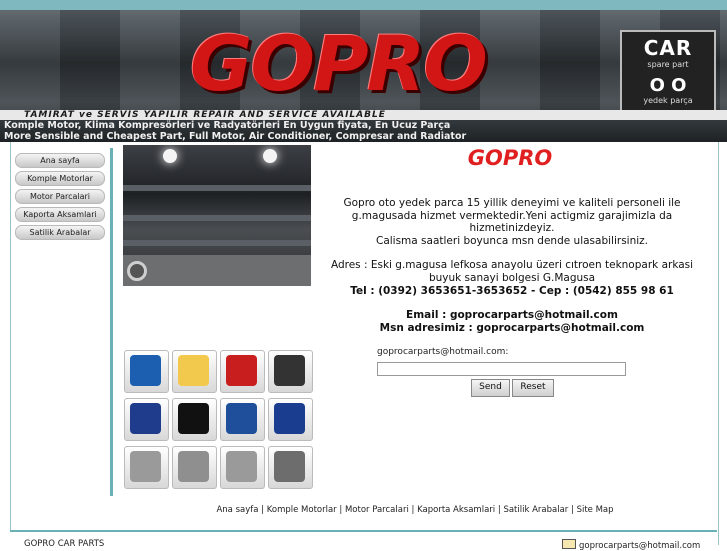  I want to click on nissan-logo-tile, so click(194, 467).